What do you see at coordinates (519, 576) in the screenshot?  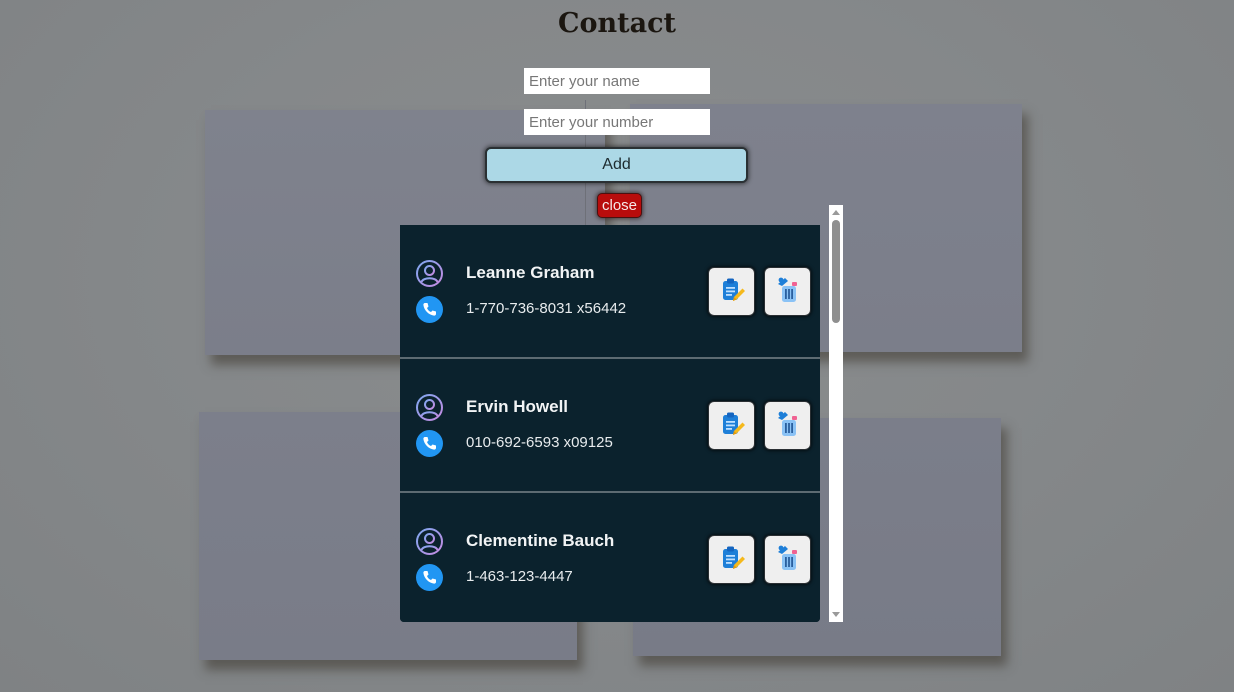 I see `contact-phone: 1-463-123-4447` at bounding box center [519, 576].